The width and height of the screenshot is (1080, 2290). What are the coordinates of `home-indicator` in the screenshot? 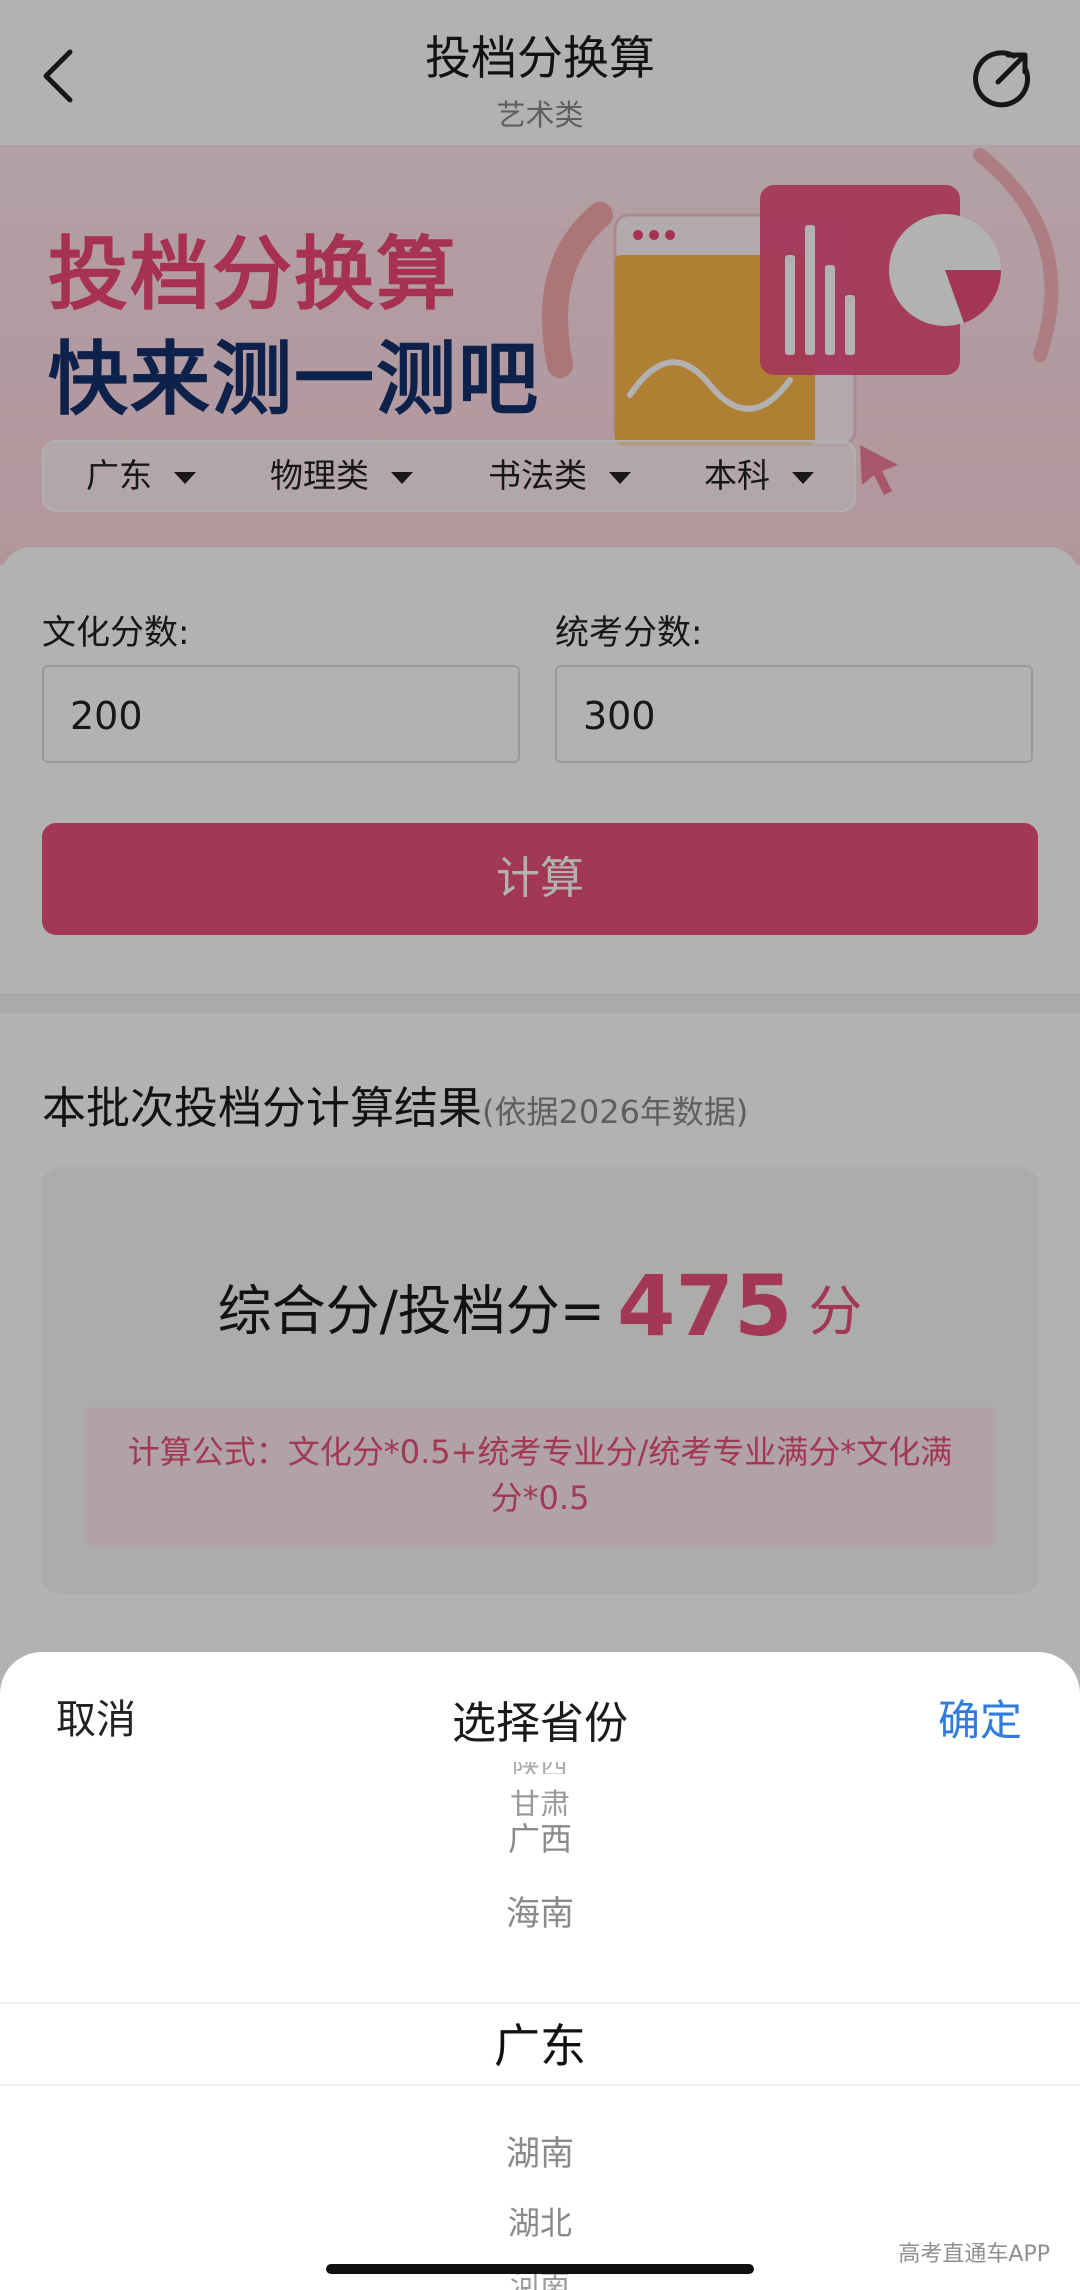 It's located at (540, 2269).